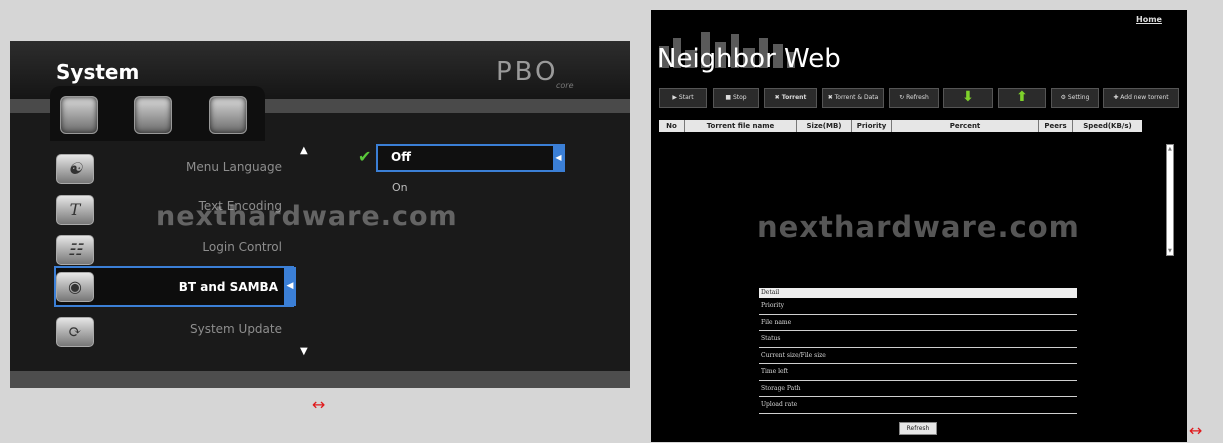 This screenshot has width=1223, height=443. Describe the element at coordinates (365, 156) in the screenshot. I see `checkmark-icon: ✔` at that location.